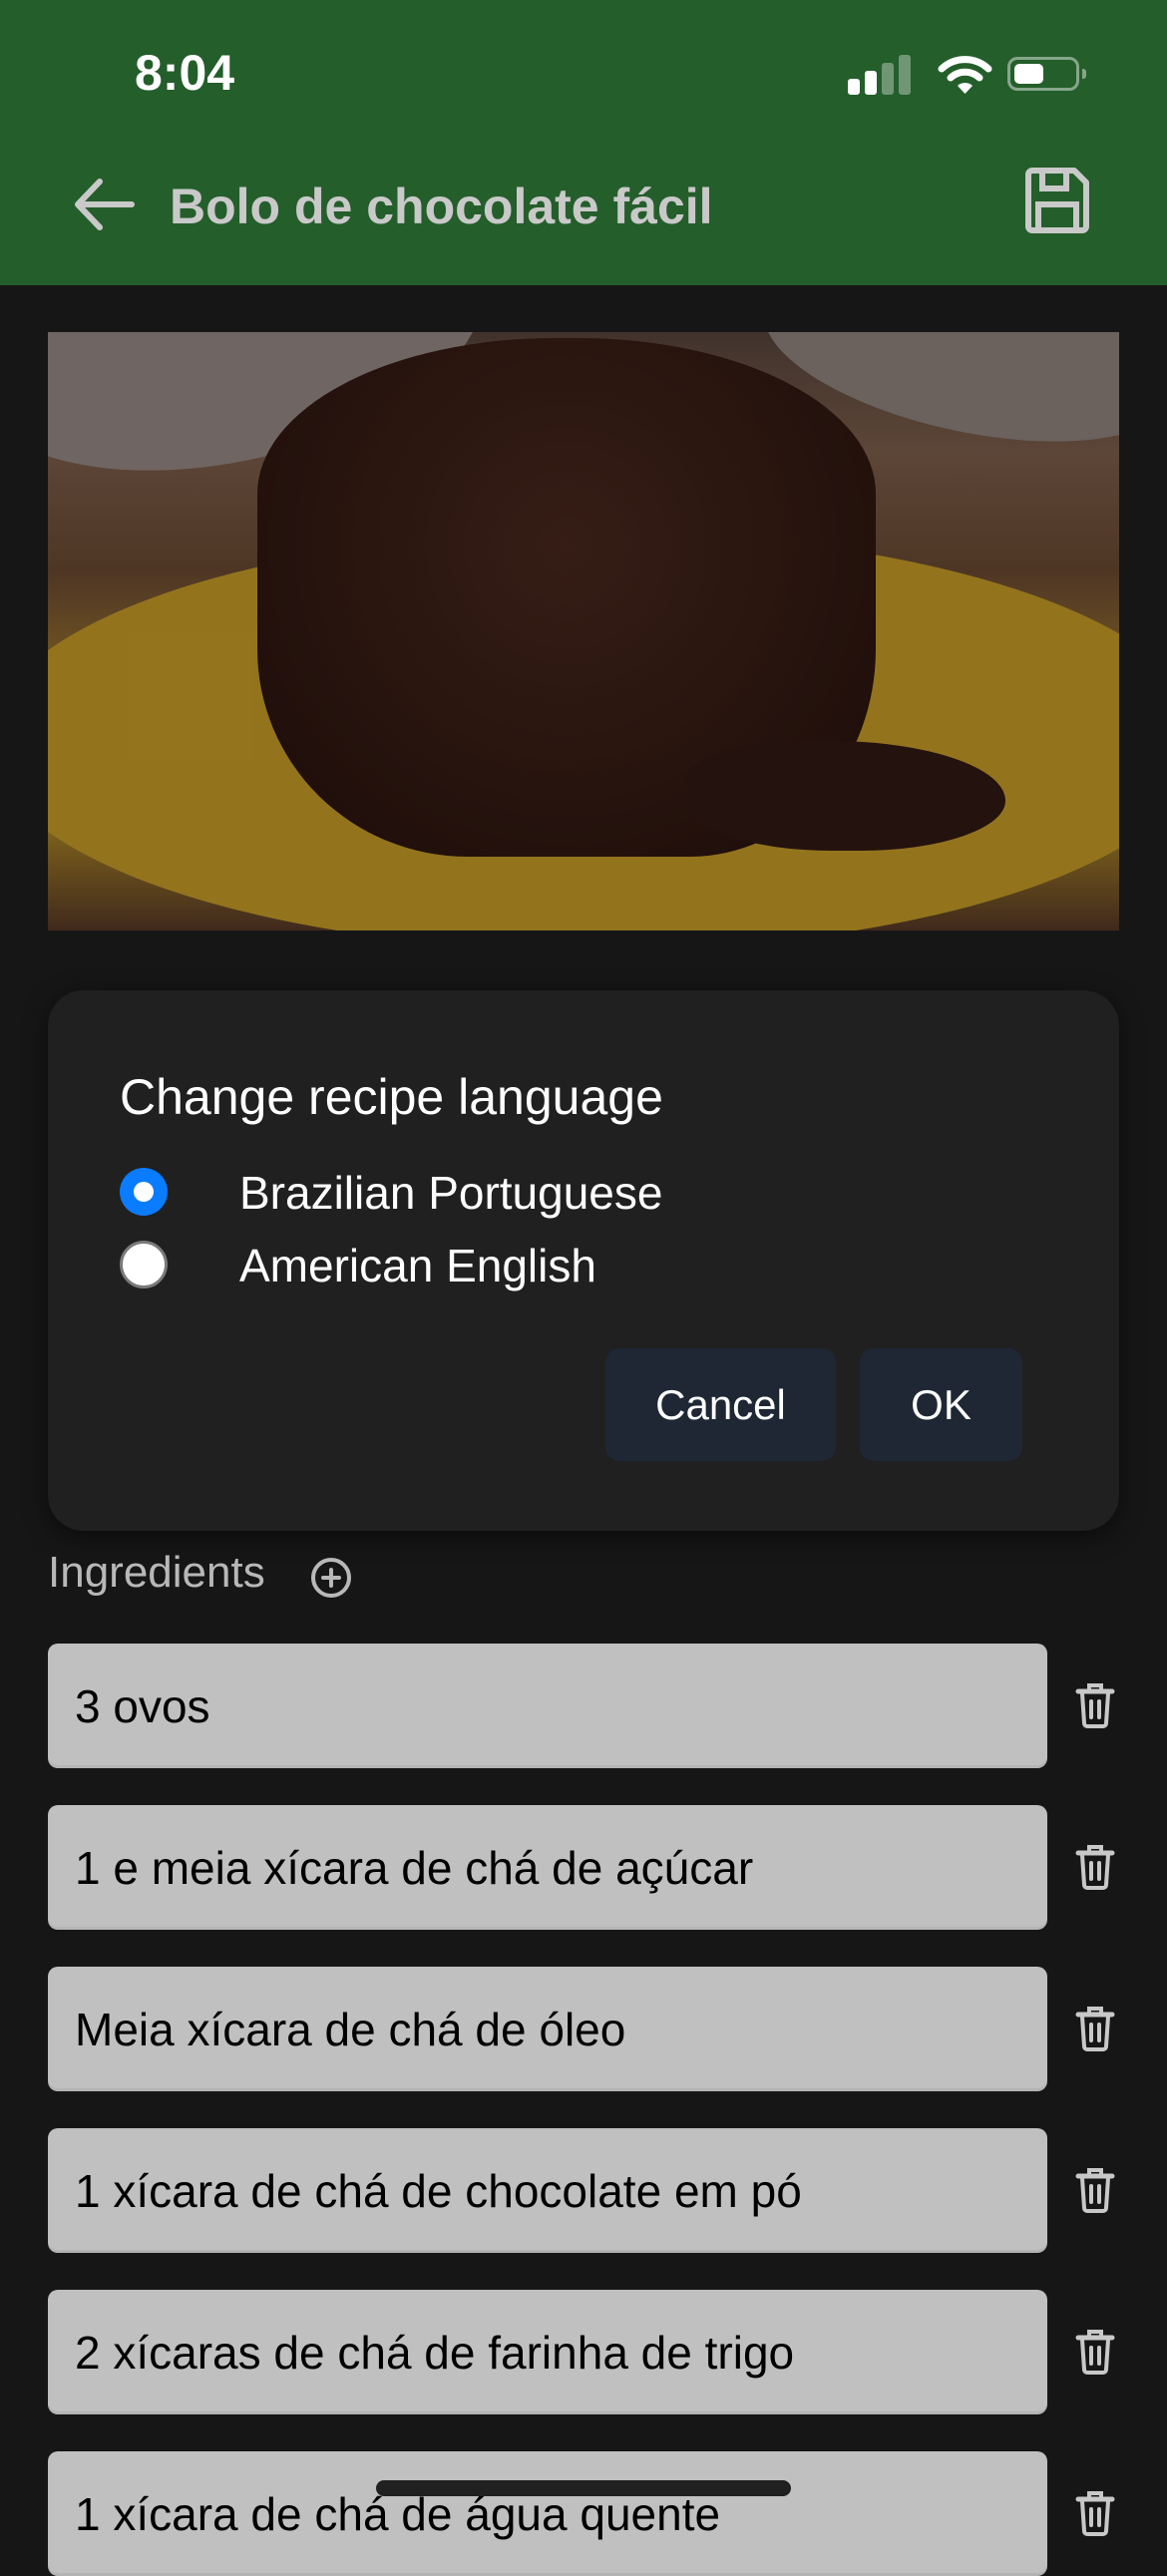 The height and width of the screenshot is (2576, 1167). Describe the element at coordinates (417, 1265) in the screenshot. I see `radio-label: American English` at that location.